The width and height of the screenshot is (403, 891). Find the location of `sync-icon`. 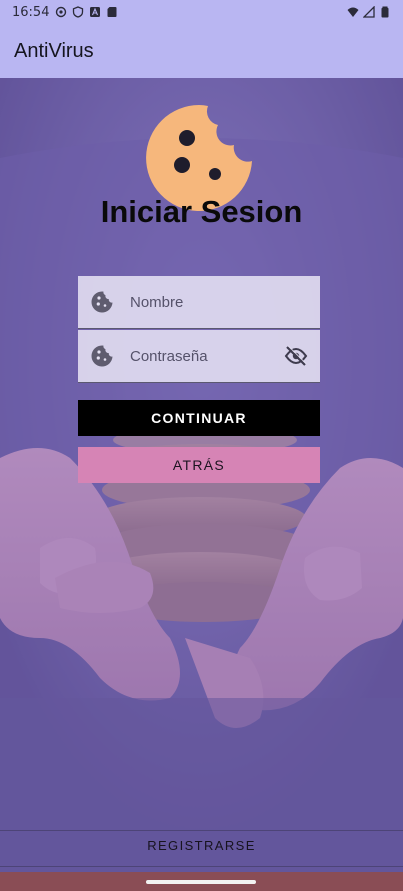

sync-icon is located at coordinates (61, 12).